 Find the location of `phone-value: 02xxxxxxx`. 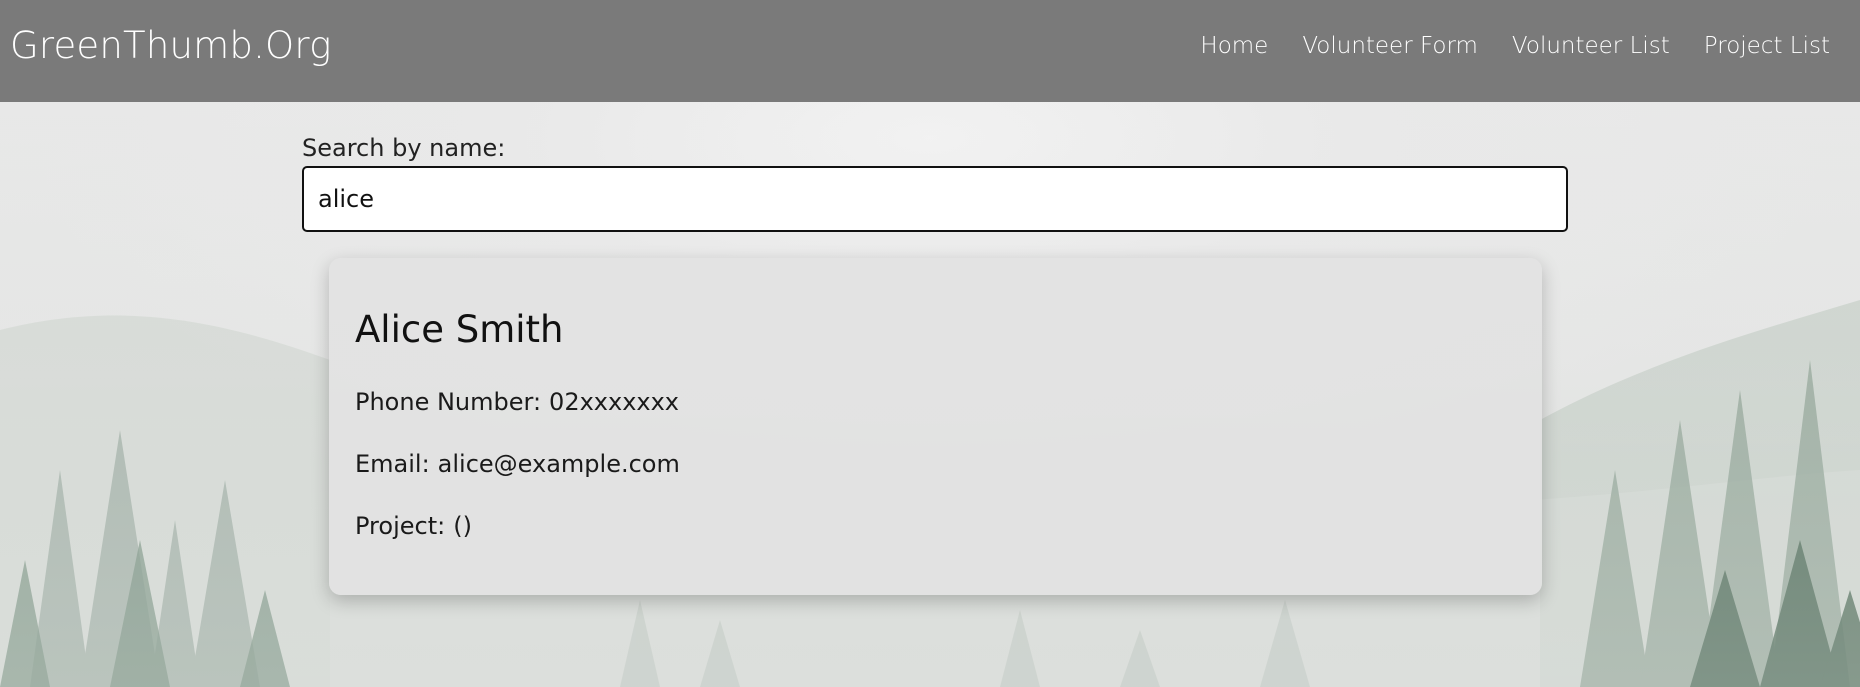

phone-value: 02xxxxxxx is located at coordinates (614, 402).